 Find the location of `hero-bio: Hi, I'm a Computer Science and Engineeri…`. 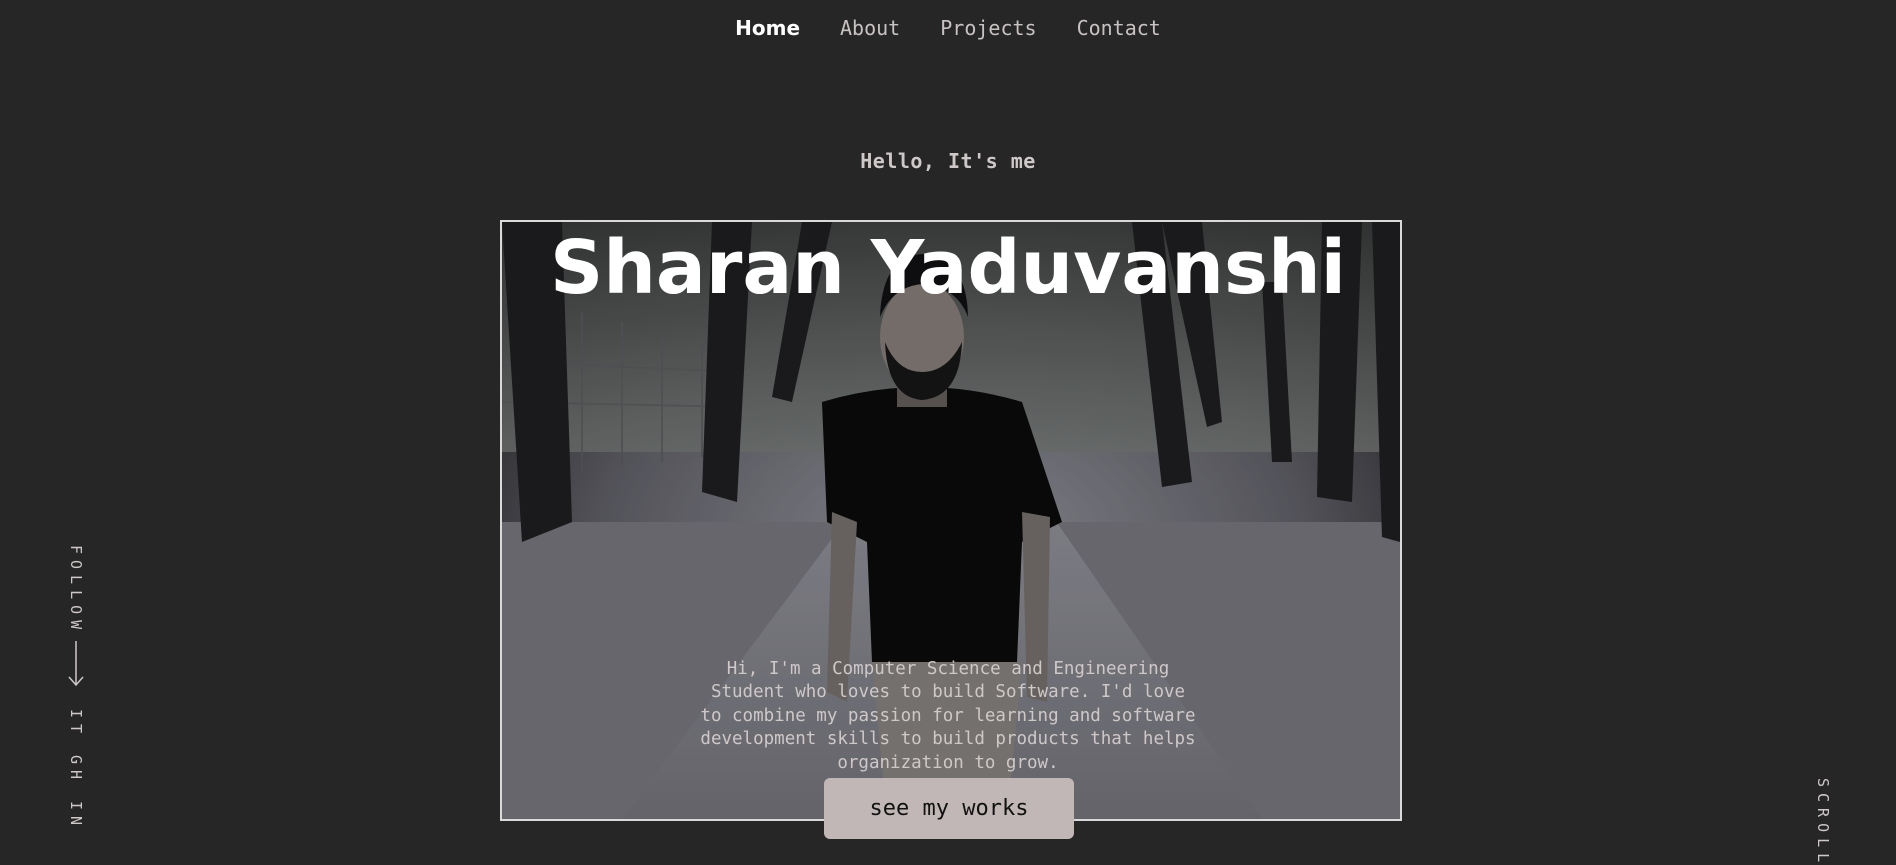

hero-bio: Hi, I'm a Computer Science and Engineeri… is located at coordinates (948, 715).